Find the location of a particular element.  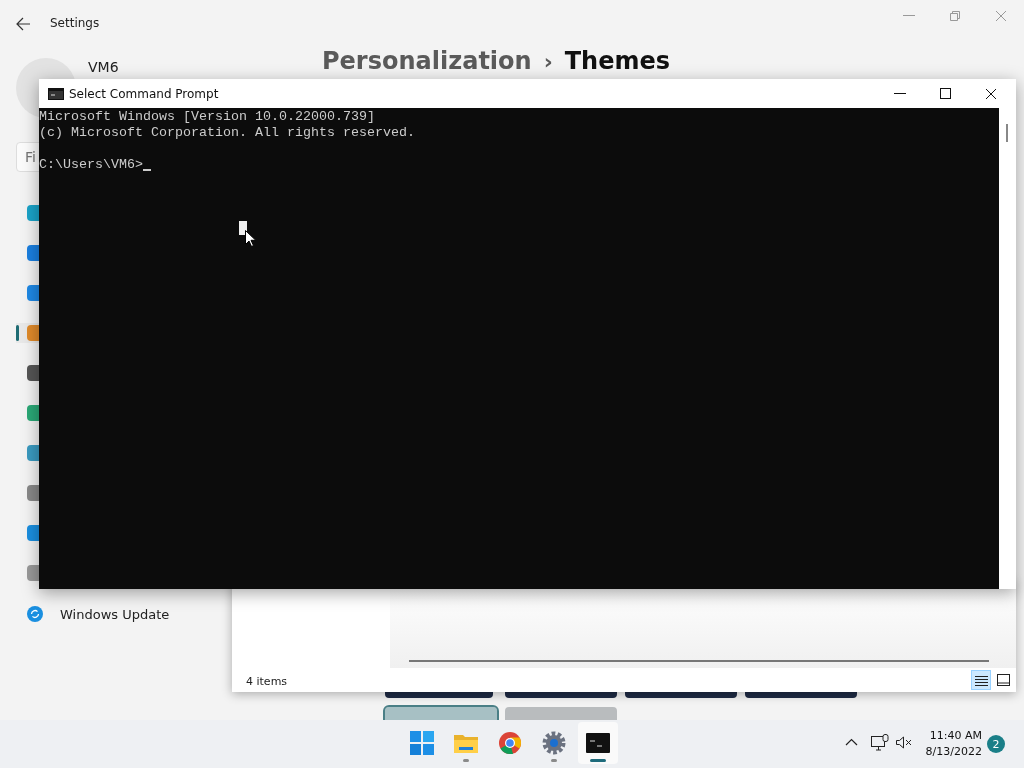

list-icon is located at coordinates (981, 680).